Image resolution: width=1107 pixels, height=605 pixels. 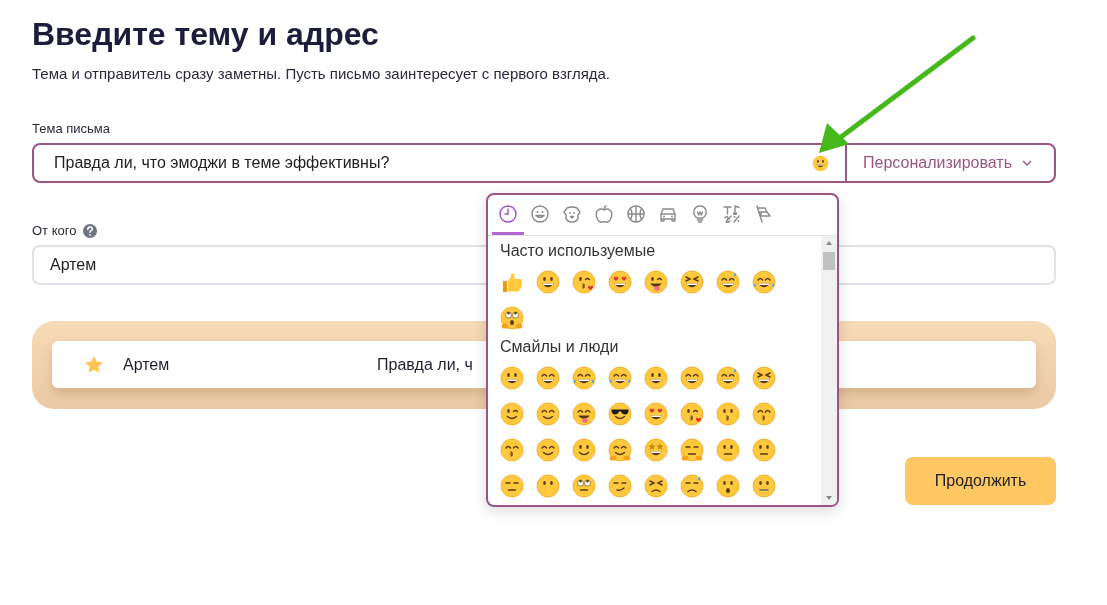 What do you see at coordinates (321, 74) in the screenshot?
I see `page-subtitle: Тема и отправитель сразу заметны. Пусть письмо заинтересует с первого взгляда.` at bounding box center [321, 74].